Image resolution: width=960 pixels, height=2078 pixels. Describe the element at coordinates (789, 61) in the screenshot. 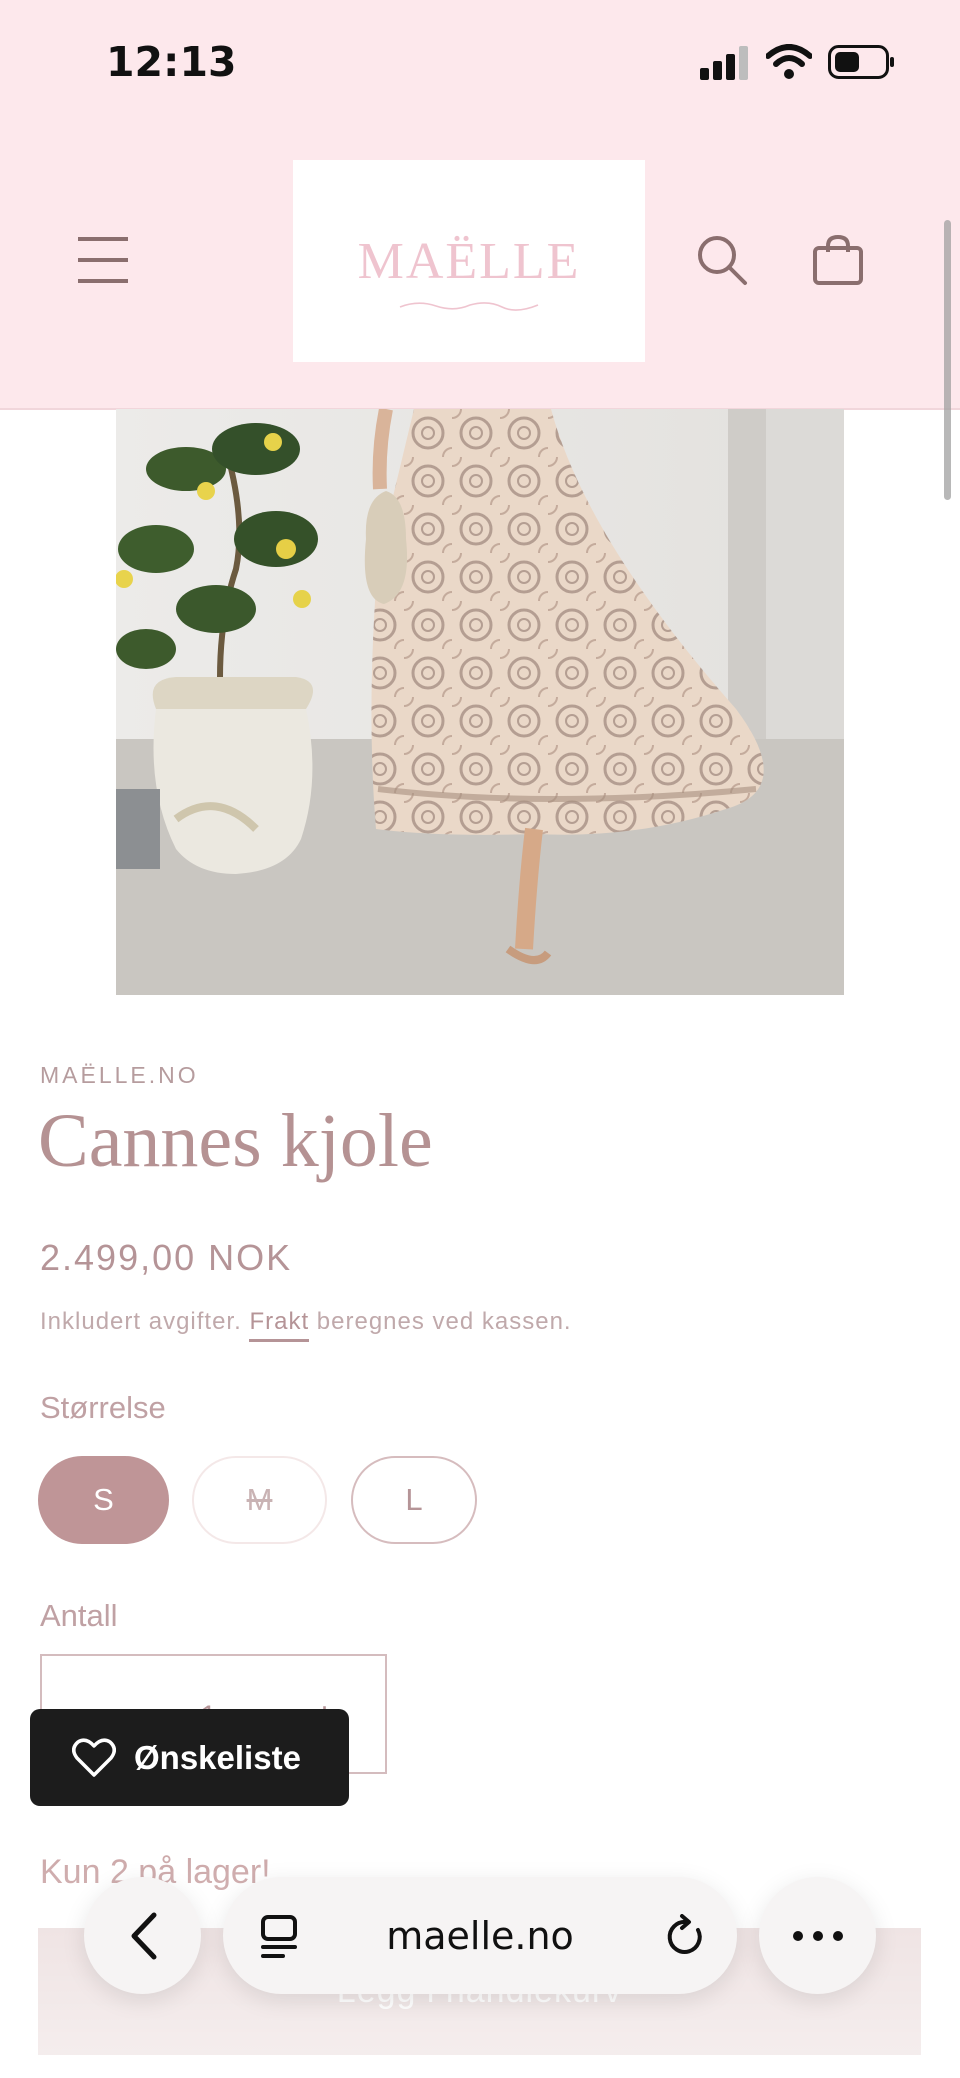

I see `wifi-icon` at that location.